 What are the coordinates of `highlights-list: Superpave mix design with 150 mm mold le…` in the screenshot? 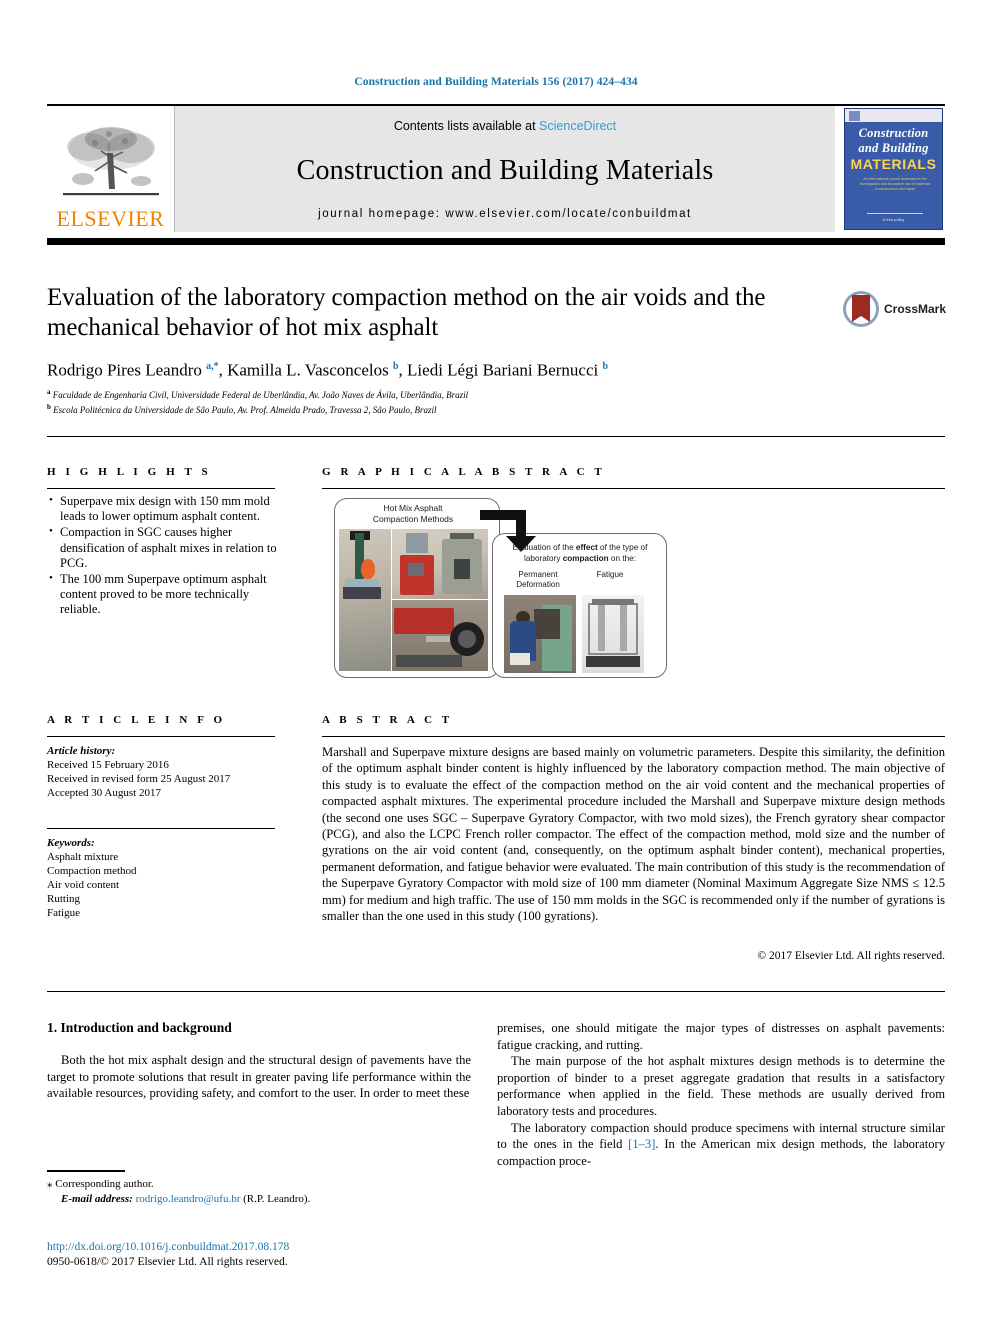 It's located at (167, 556).